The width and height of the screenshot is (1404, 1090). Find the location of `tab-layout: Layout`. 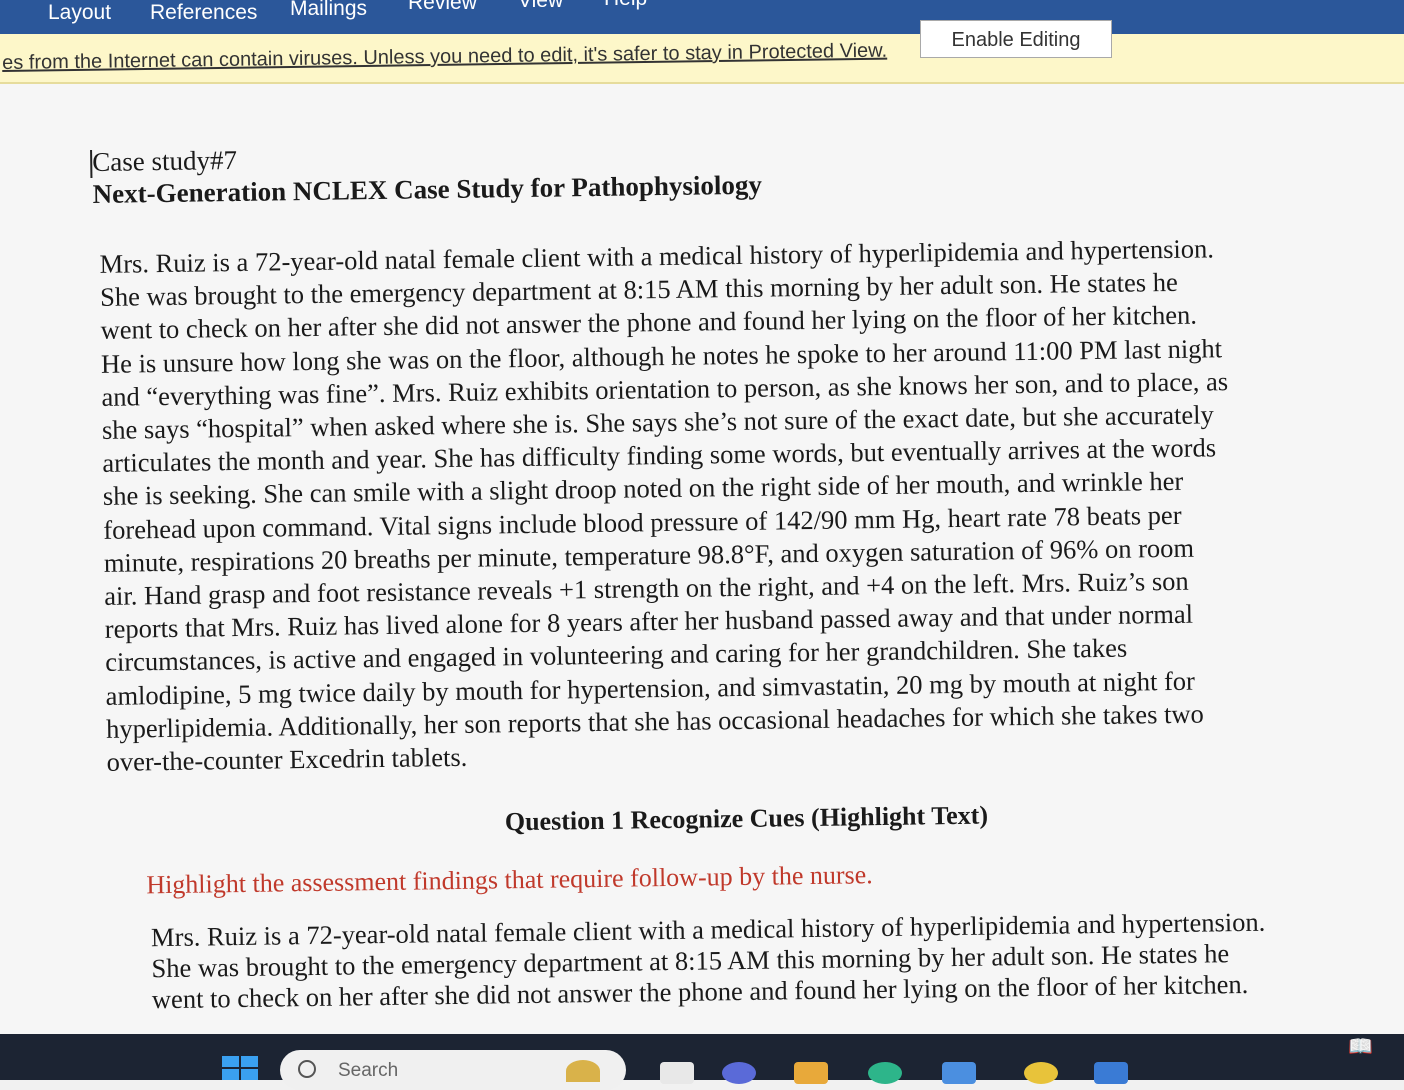

tab-layout: Layout is located at coordinates (79, 15).